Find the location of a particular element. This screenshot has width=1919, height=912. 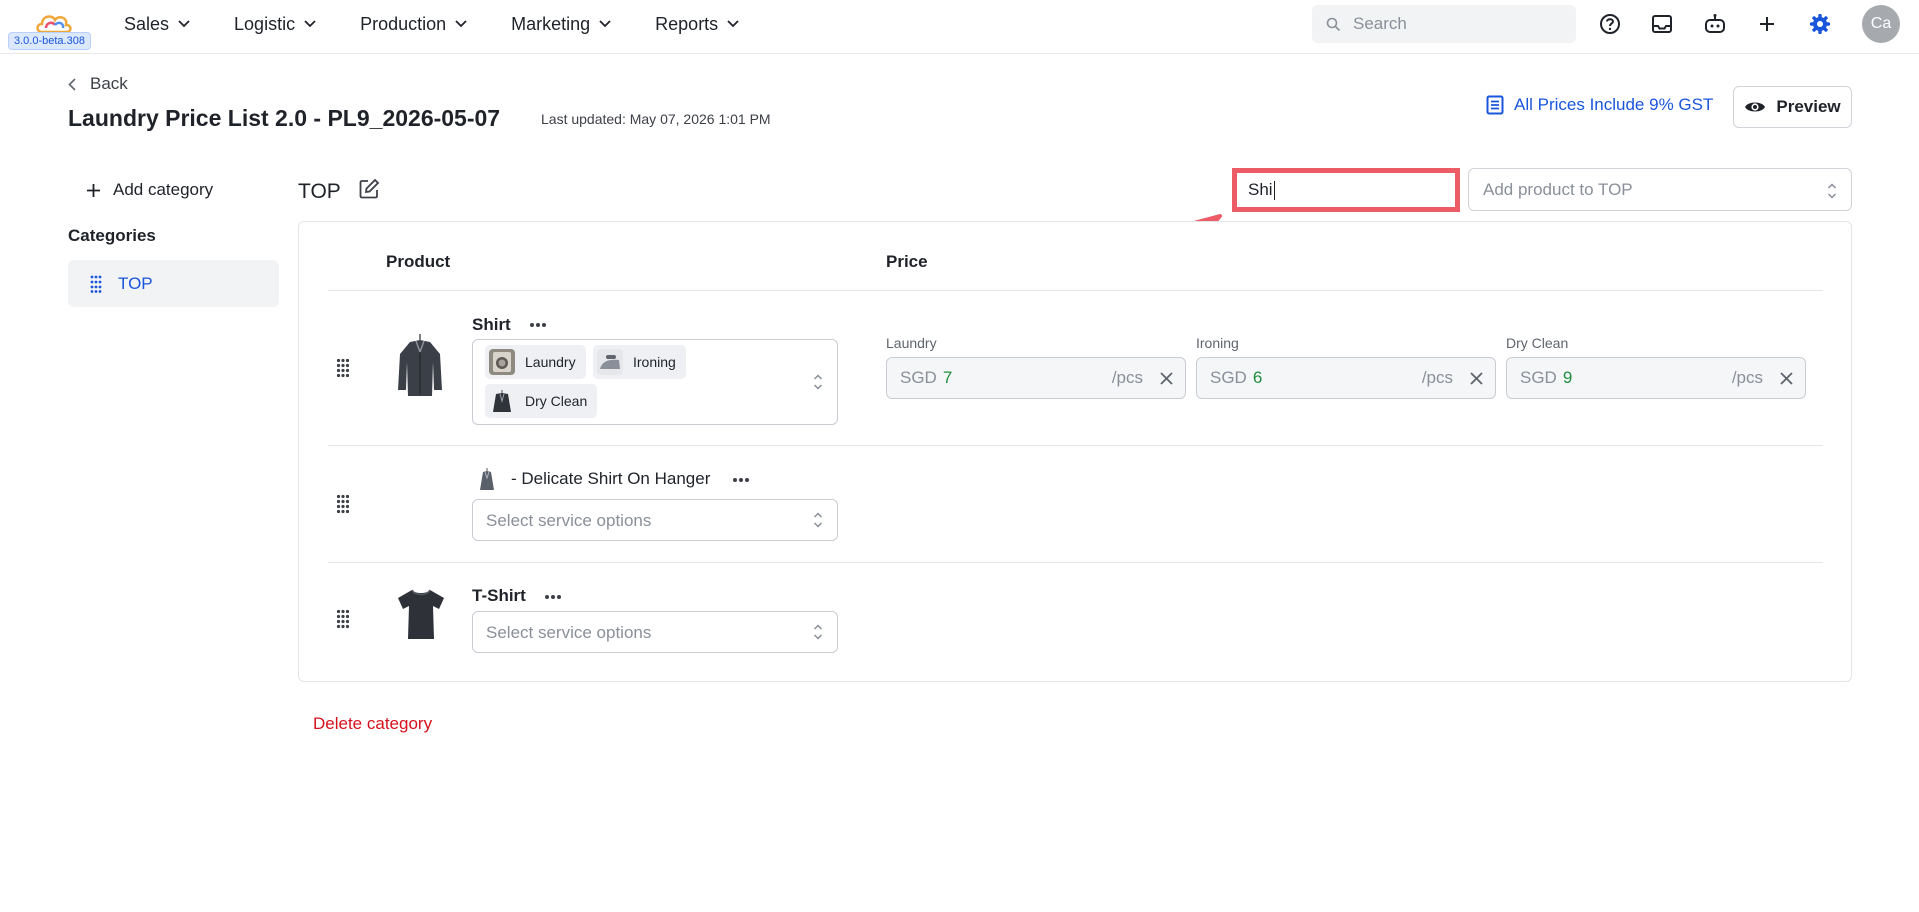

service-chip-dry-clean: Dry Clean is located at coordinates (541, 401).